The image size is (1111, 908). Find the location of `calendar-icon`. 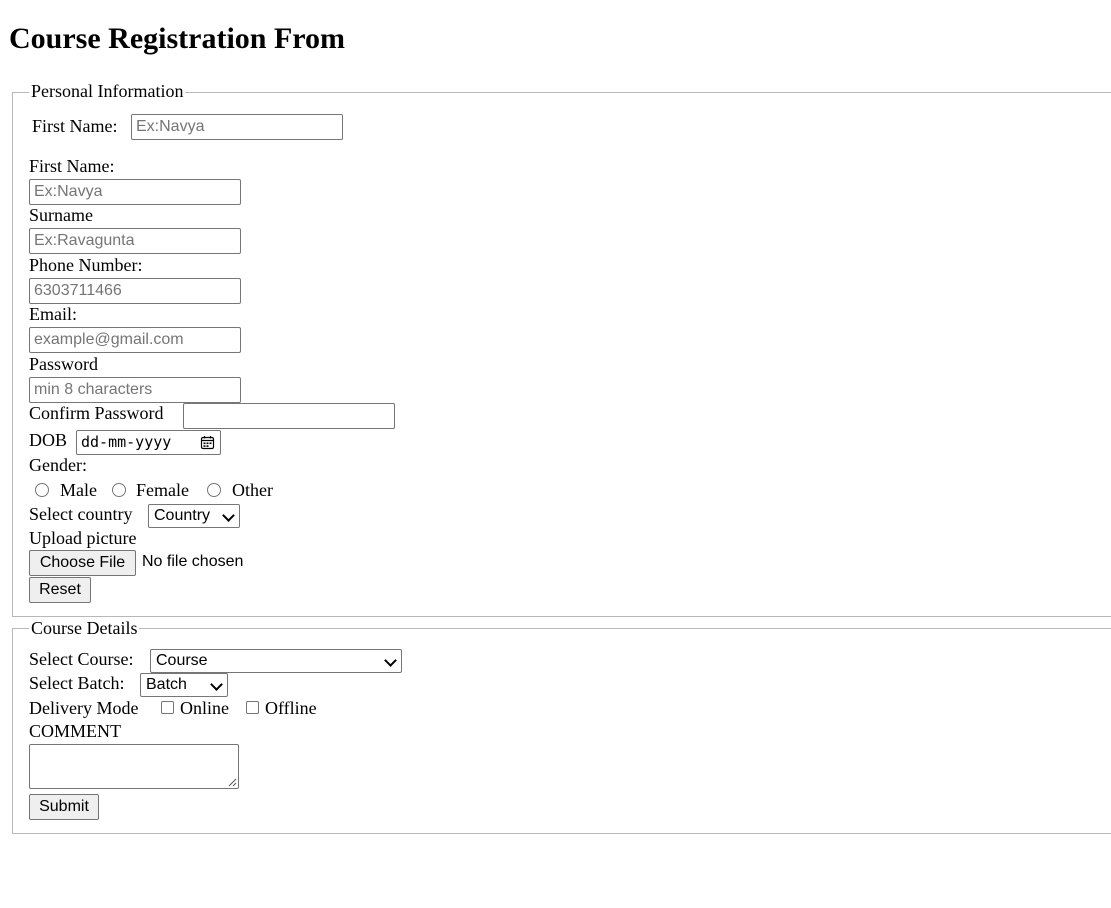

calendar-icon is located at coordinates (207, 442).